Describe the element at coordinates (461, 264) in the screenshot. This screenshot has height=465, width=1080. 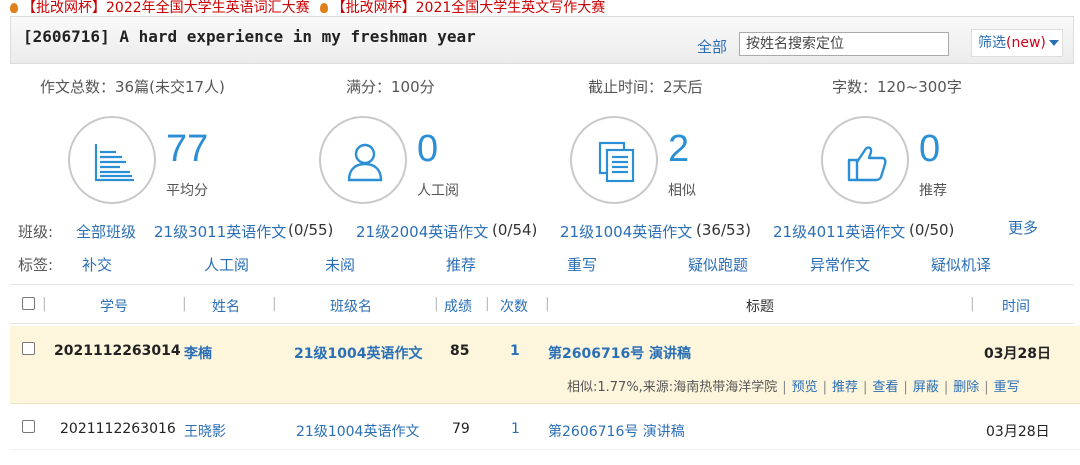
I see `tag-recommended: 推荐` at that location.